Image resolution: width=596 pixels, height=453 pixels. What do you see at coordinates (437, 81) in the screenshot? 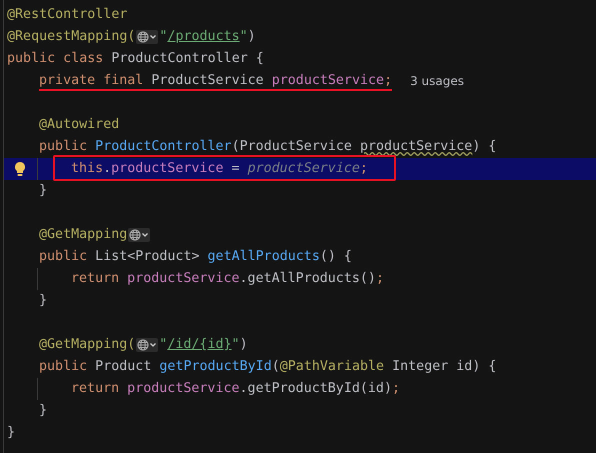
I see `usages-hint: 3 usages` at bounding box center [437, 81].